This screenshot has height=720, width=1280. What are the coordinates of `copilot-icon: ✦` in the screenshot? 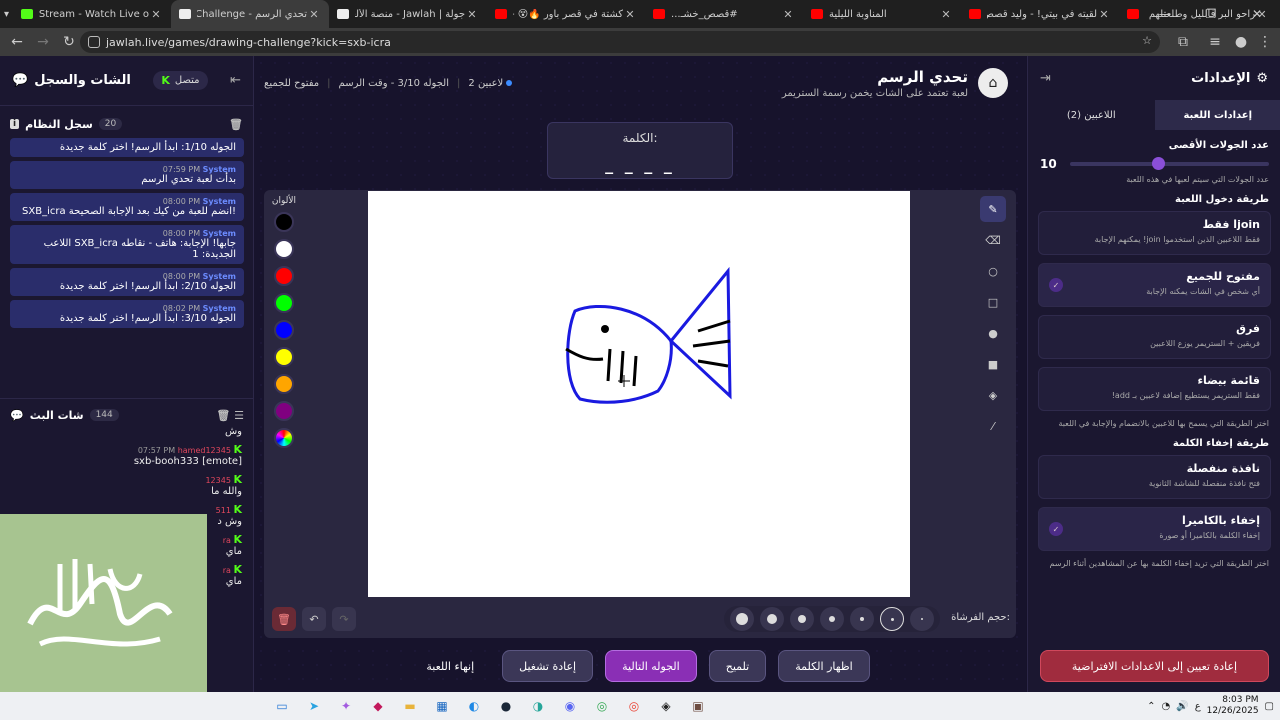 It's located at (346, 706).